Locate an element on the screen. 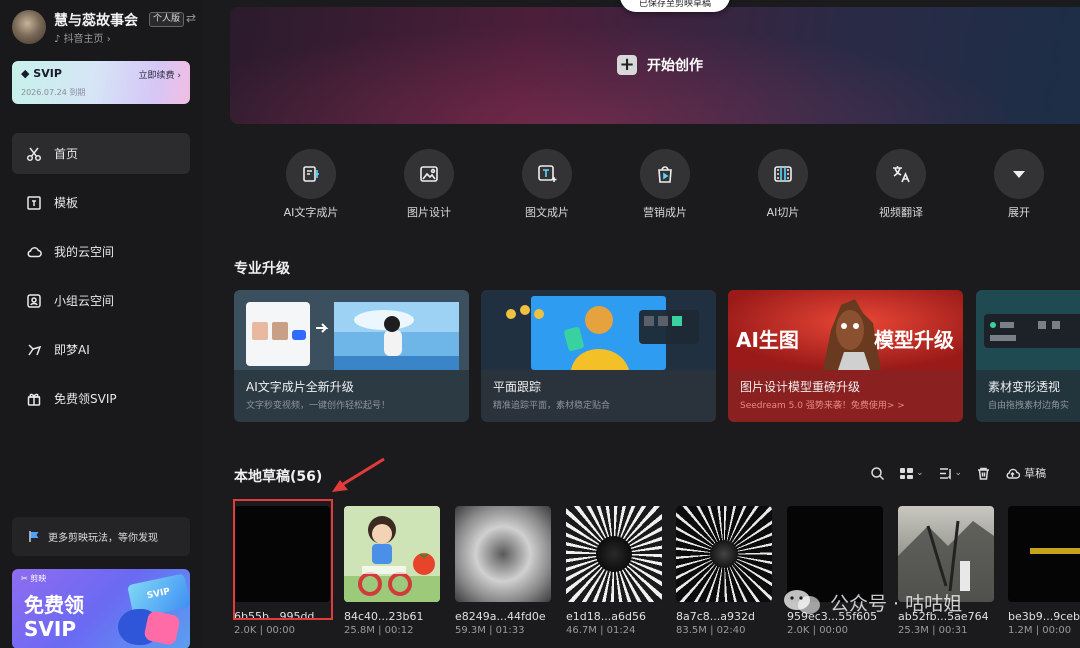 This screenshot has width=1080, height=648. local-drafts-title: 本地草稿(56) is located at coordinates (278, 477).